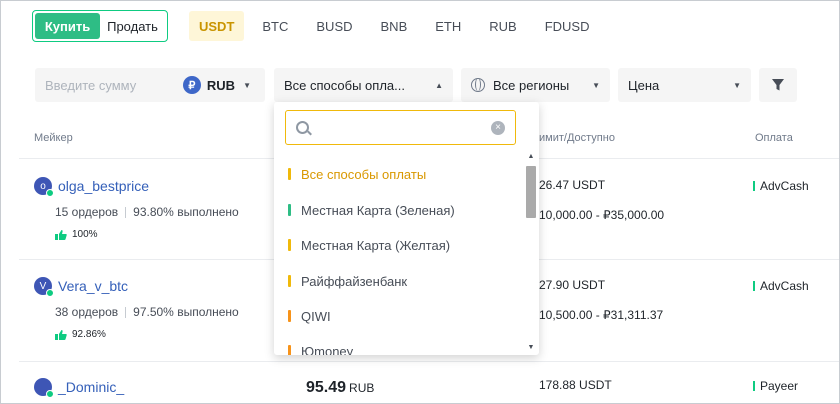  What do you see at coordinates (354, 281) in the screenshot?
I see `option-label: Райффайзенбанк` at bounding box center [354, 281].